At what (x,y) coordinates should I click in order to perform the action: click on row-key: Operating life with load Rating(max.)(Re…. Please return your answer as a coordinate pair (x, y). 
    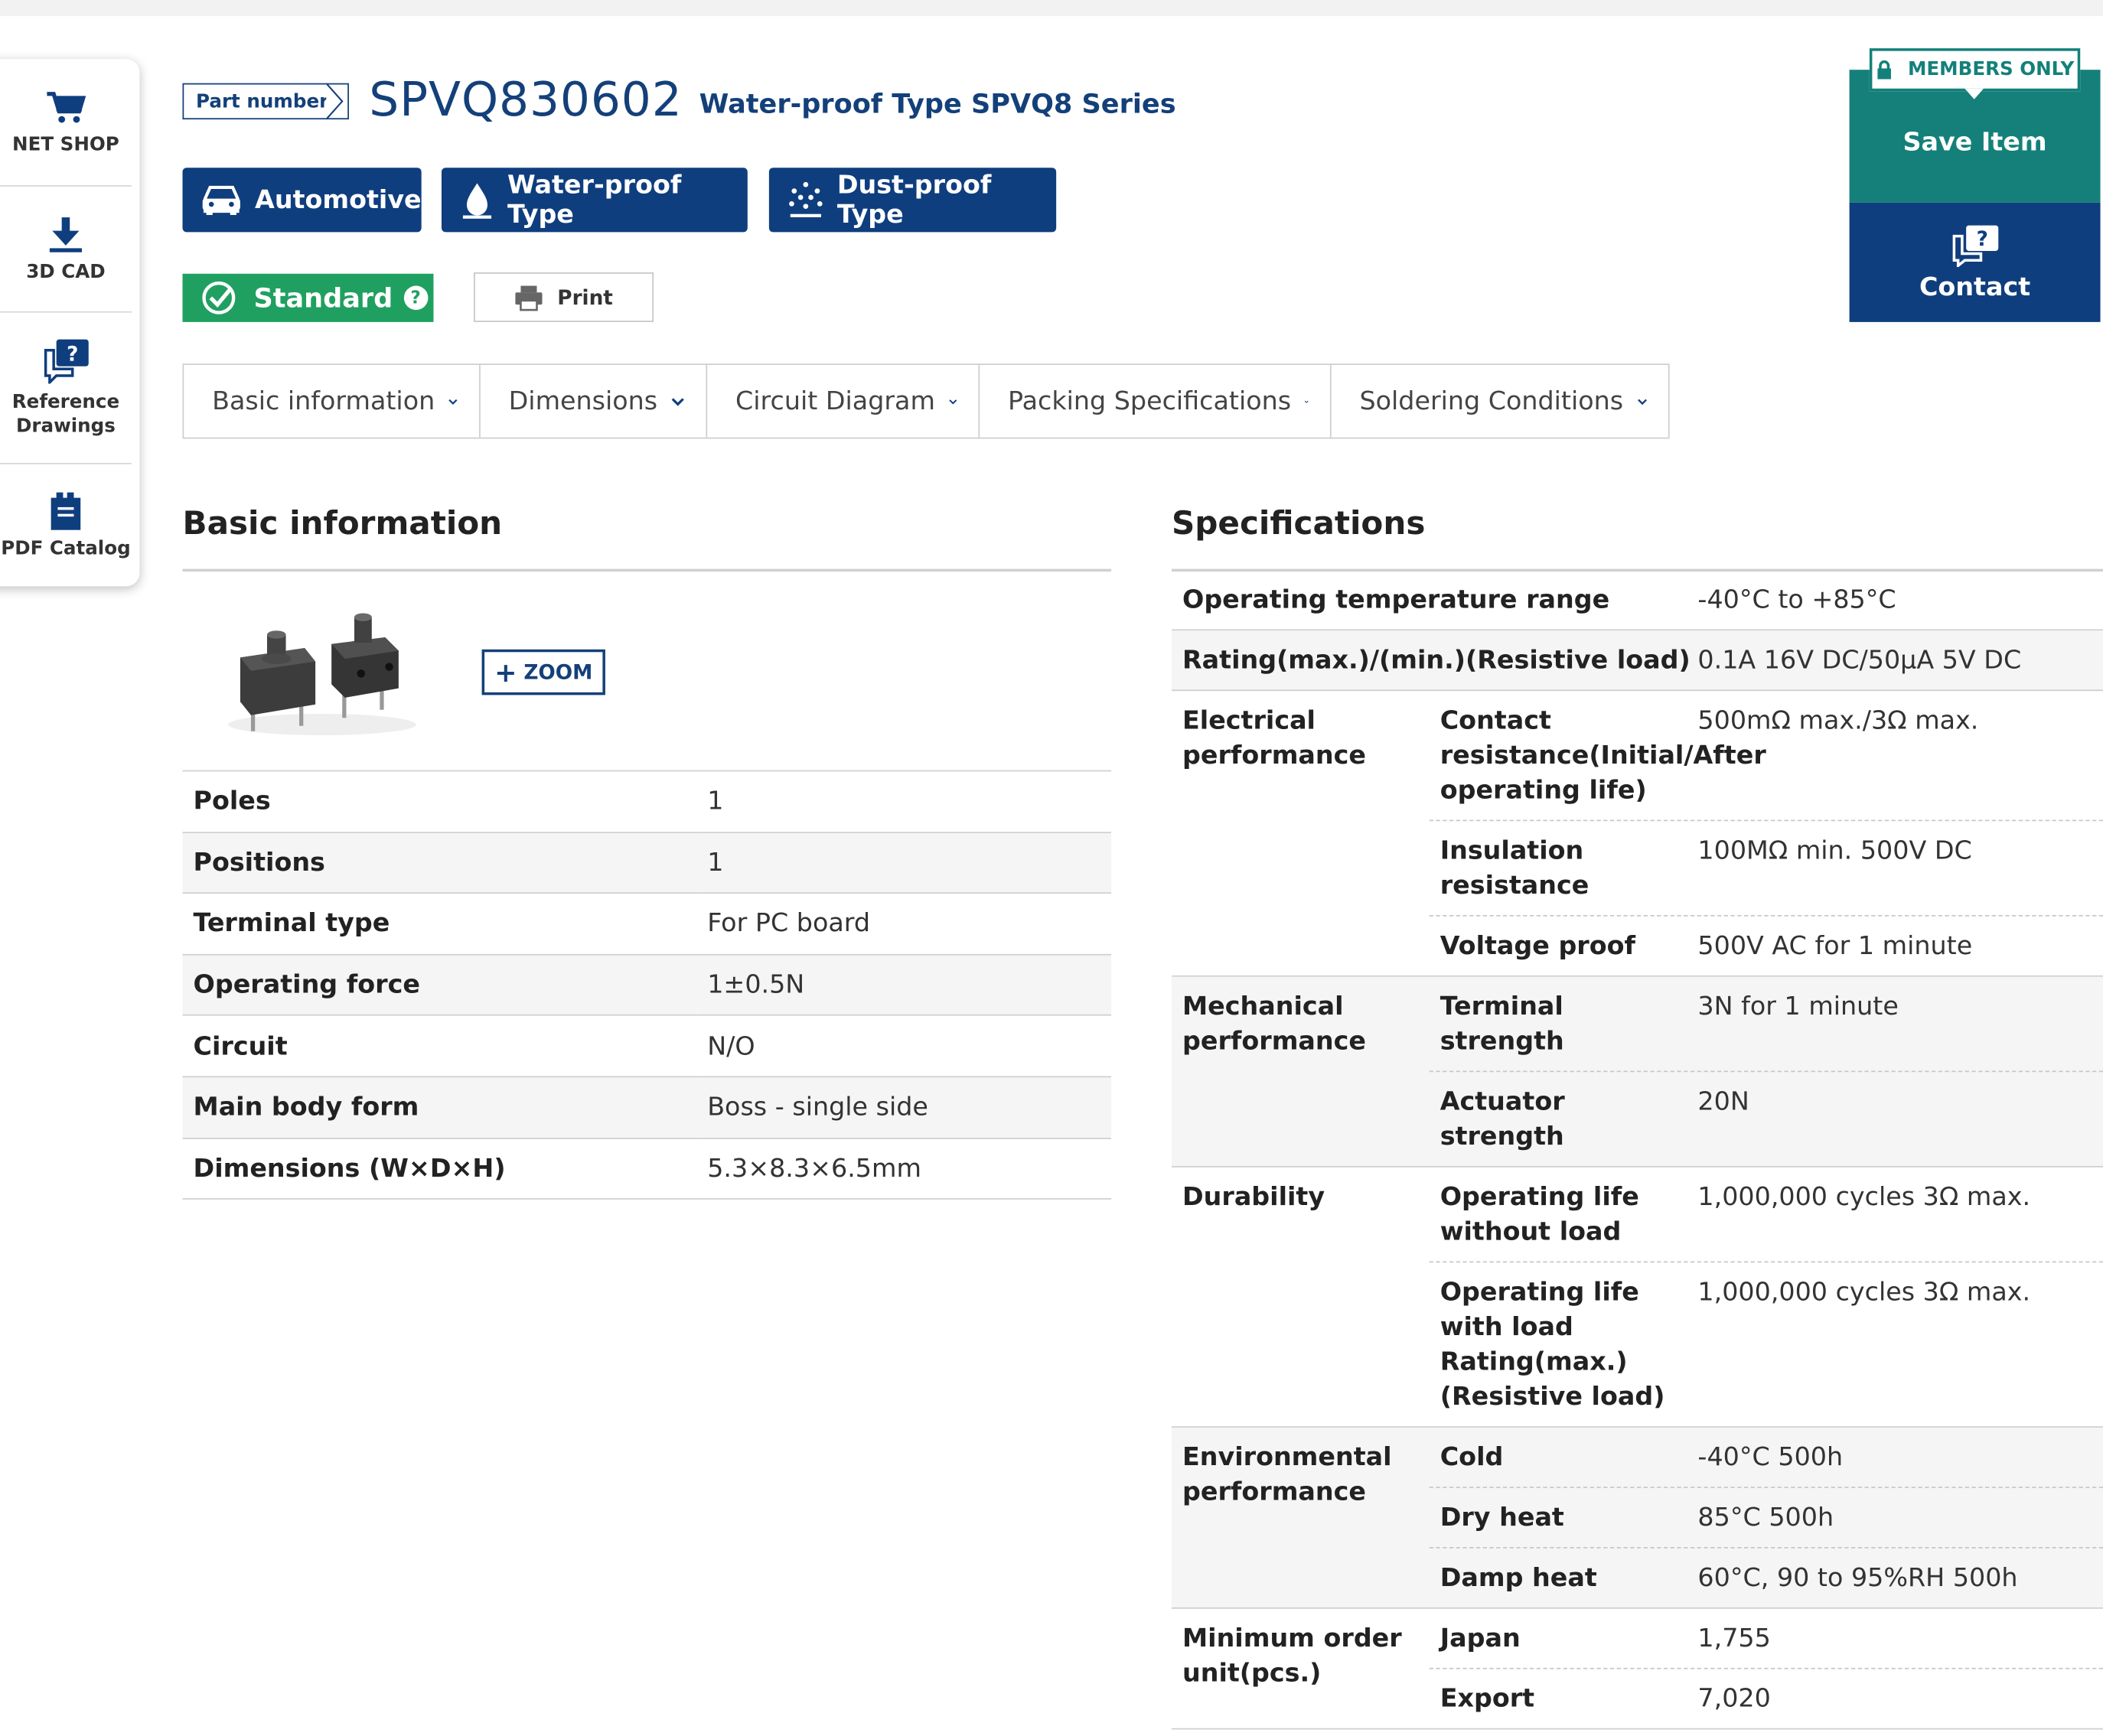
    Looking at the image, I should click on (1552, 1344).